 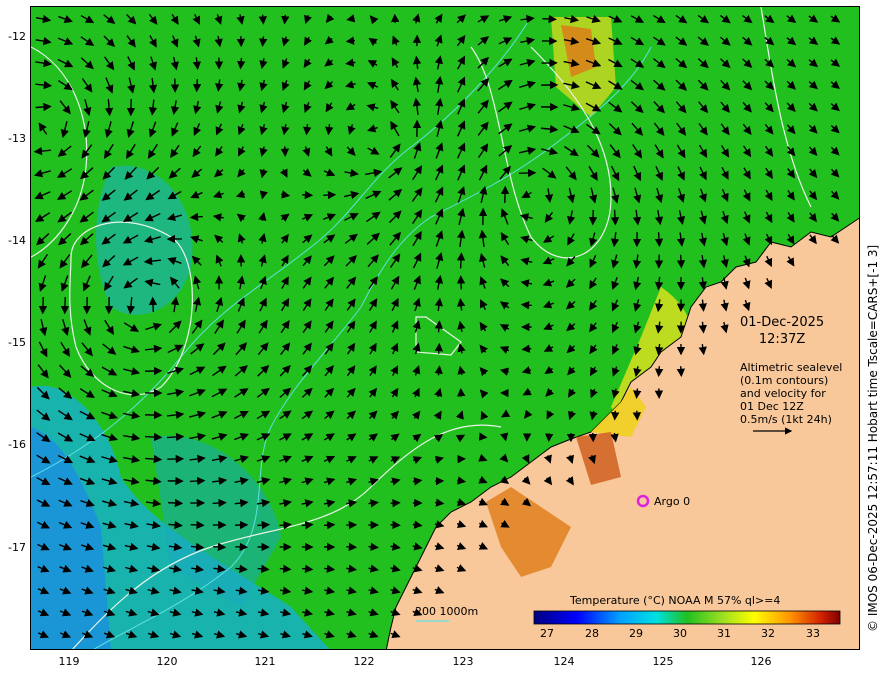 What do you see at coordinates (782, 322) in the screenshot?
I see `date-text: 01-Dec-2025` at bounding box center [782, 322].